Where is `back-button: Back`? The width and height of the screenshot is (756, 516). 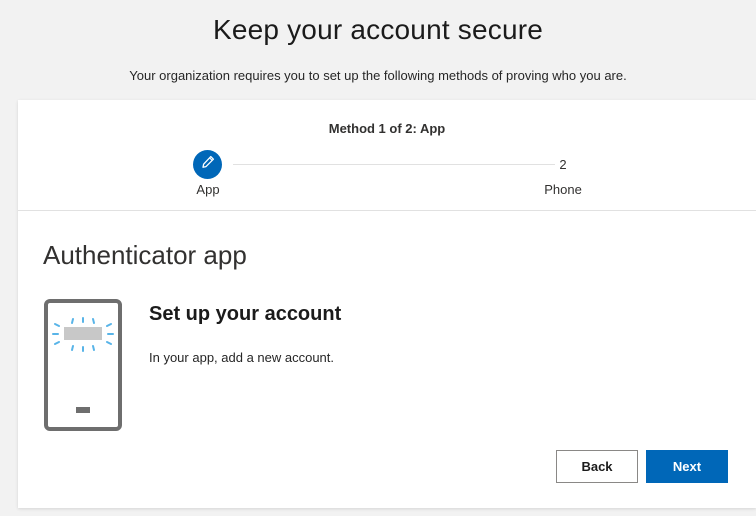 back-button: Back is located at coordinates (597, 466).